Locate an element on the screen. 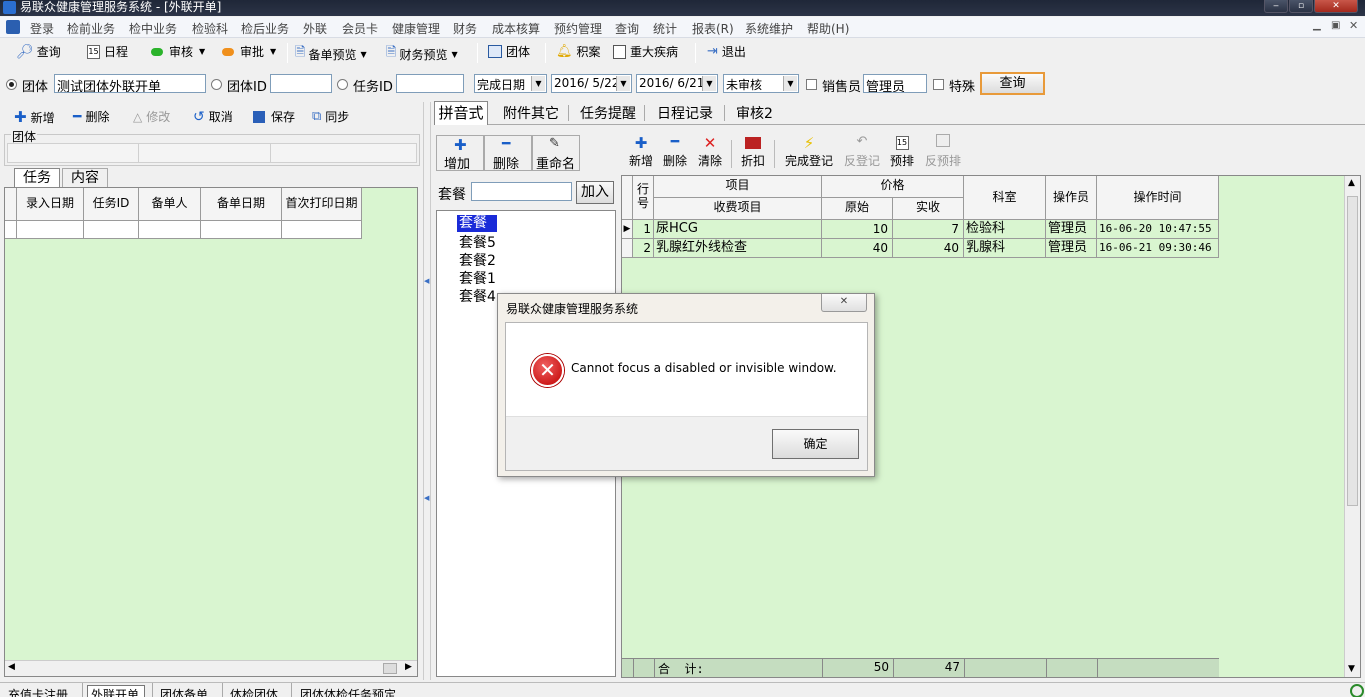 This screenshot has height=697, width=1365. menu-help: 帮助(H) is located at coordinates (828, 28).